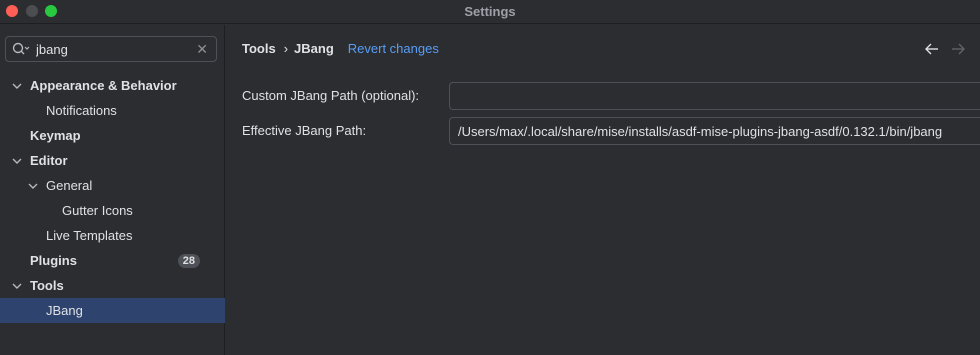  Describe the element at coordinates (97, 210) in the screenshot. I see `sidebar-item-label: Gutter Icons` at that location.